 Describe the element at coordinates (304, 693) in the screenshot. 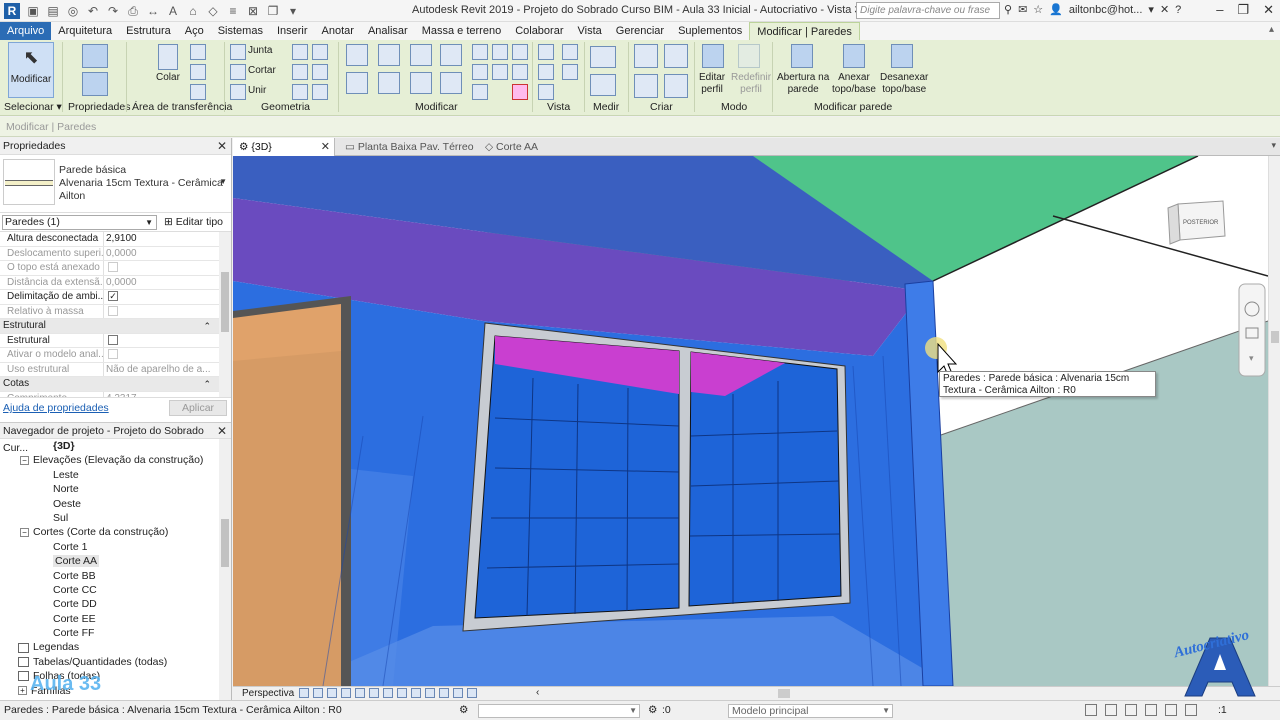

I see `detail-level-icon` at that location.